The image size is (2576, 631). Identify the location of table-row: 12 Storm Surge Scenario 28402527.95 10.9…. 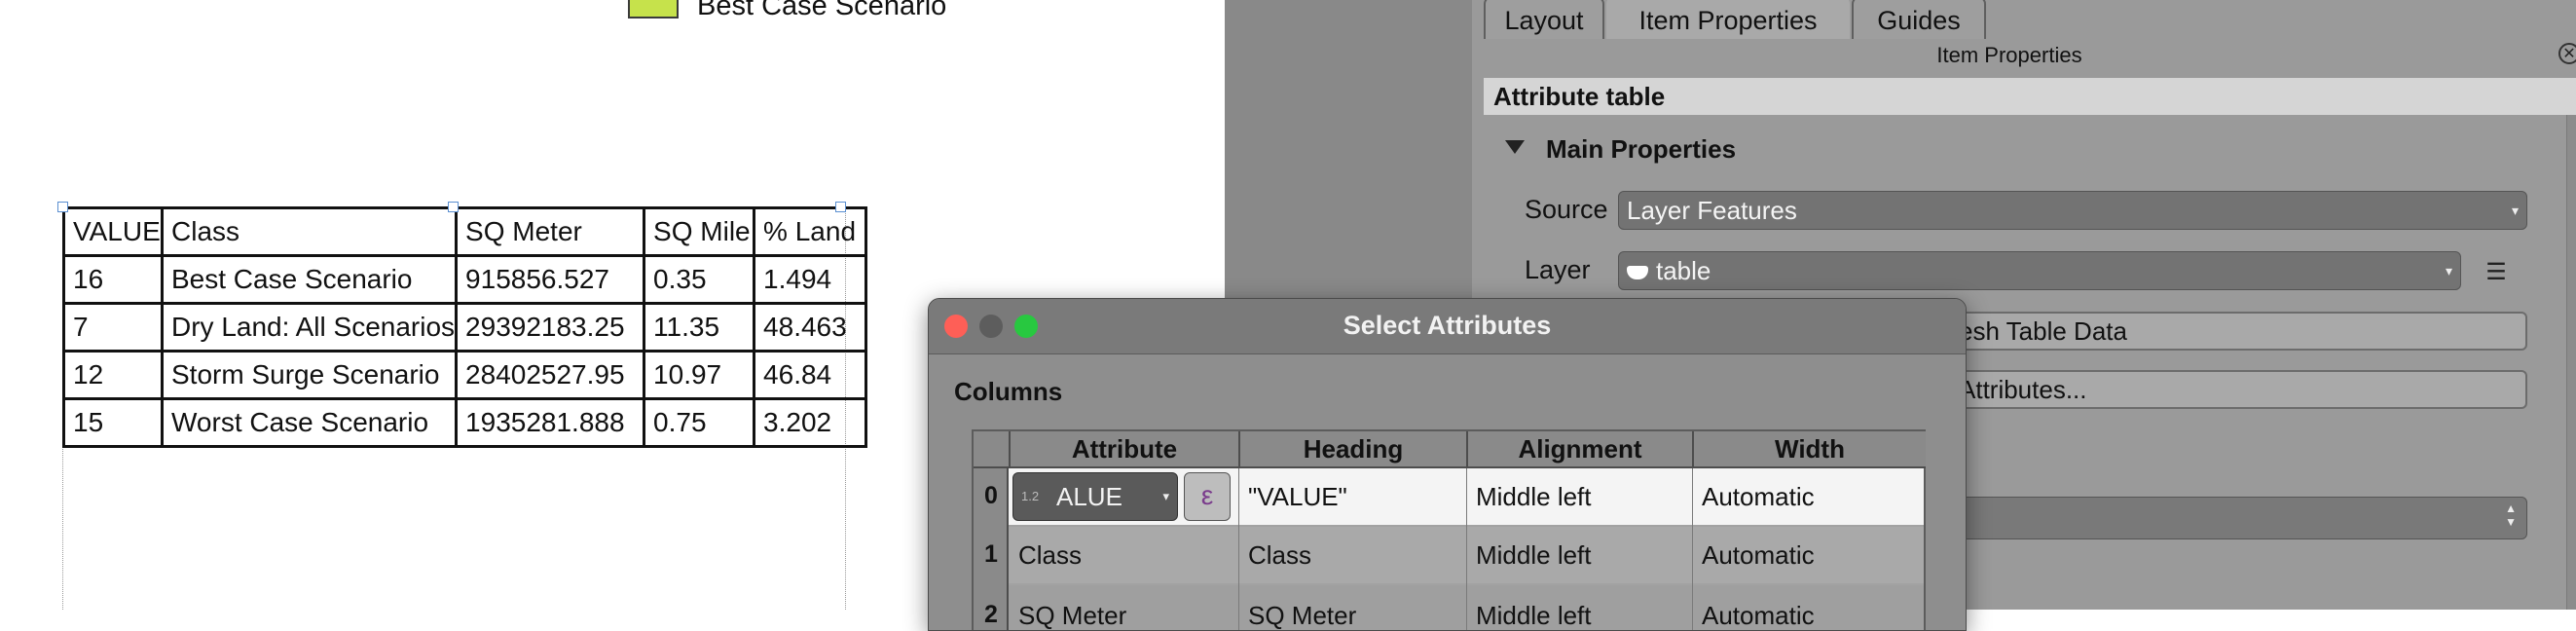
(465, 375).